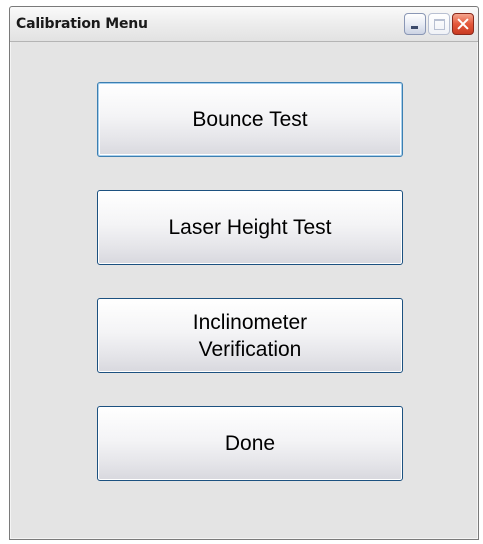  What do you see at coordinates (82, 24) in the screenshot?
I see `window-title: Calibration Menu` at bounding box center [82, 24].